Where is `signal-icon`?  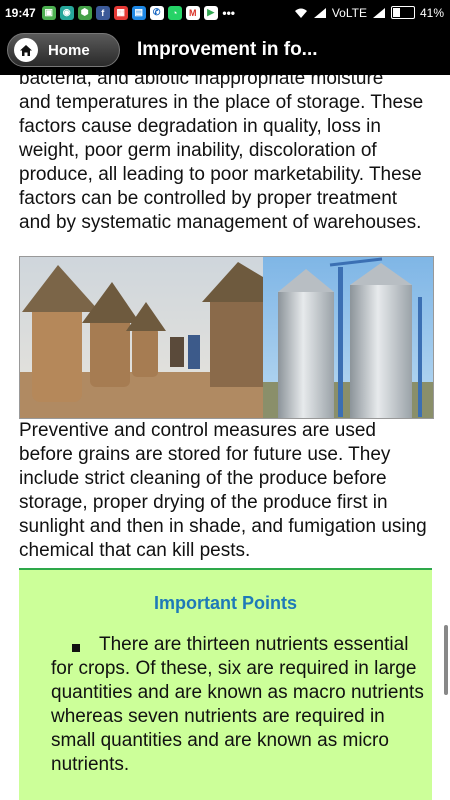
signal-icon is located at coordinates (319, 12).